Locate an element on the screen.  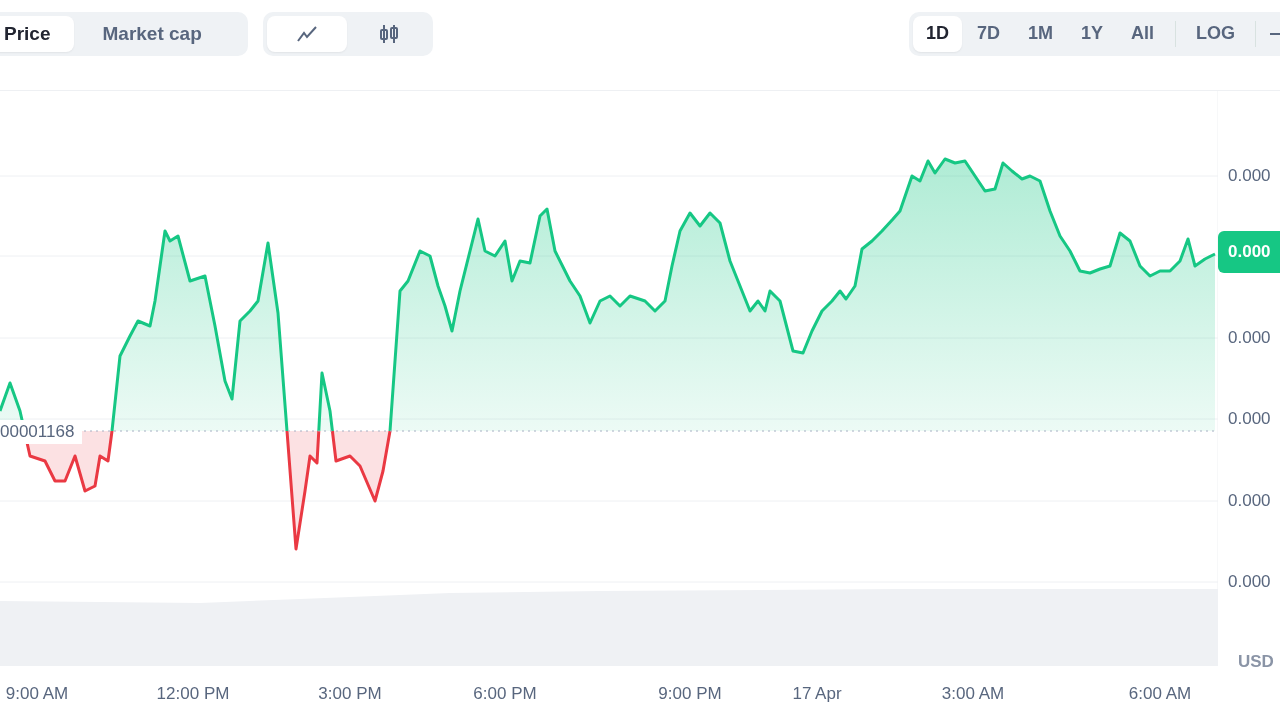
x-axis-label: 6:00 PM is located at coordinates (505, 693).